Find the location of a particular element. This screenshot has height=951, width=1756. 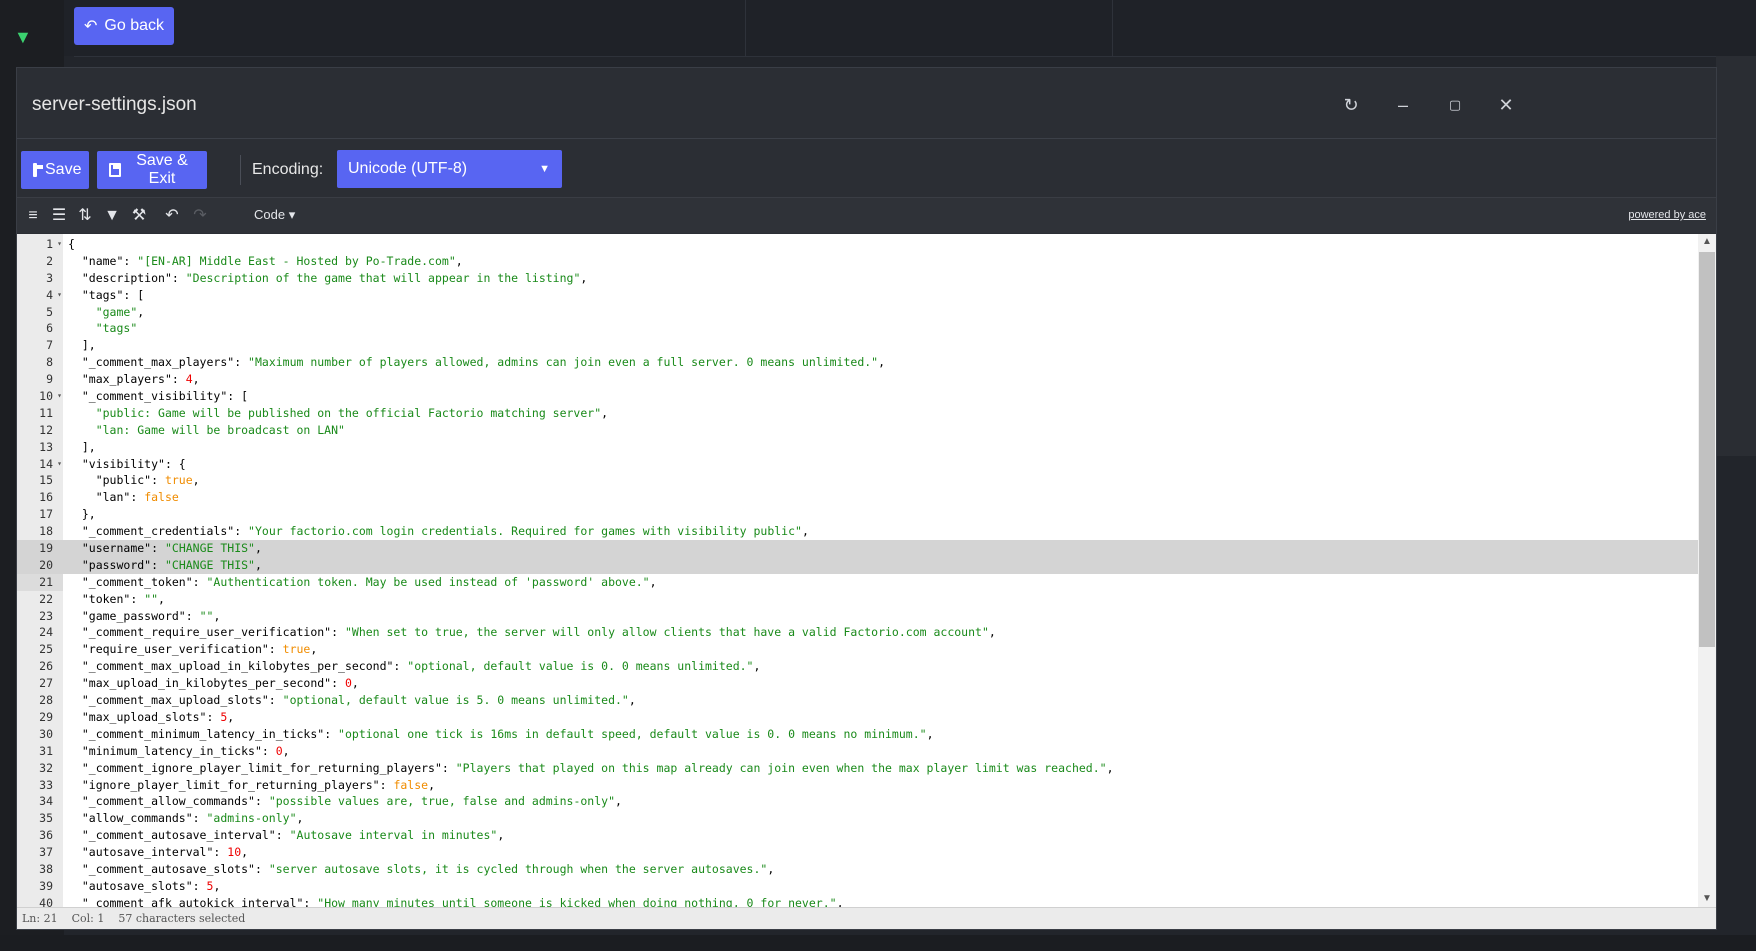

filter-icon: ▼ is located at coordinates (112, 216).